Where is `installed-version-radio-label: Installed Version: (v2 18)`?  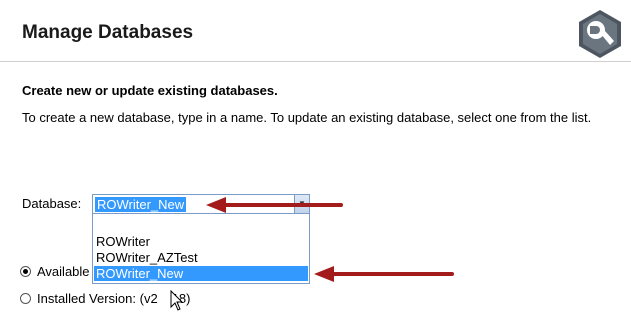
installed-version-radio-label: Installed Version: (v2 18) is located at coordinates (114, 298).